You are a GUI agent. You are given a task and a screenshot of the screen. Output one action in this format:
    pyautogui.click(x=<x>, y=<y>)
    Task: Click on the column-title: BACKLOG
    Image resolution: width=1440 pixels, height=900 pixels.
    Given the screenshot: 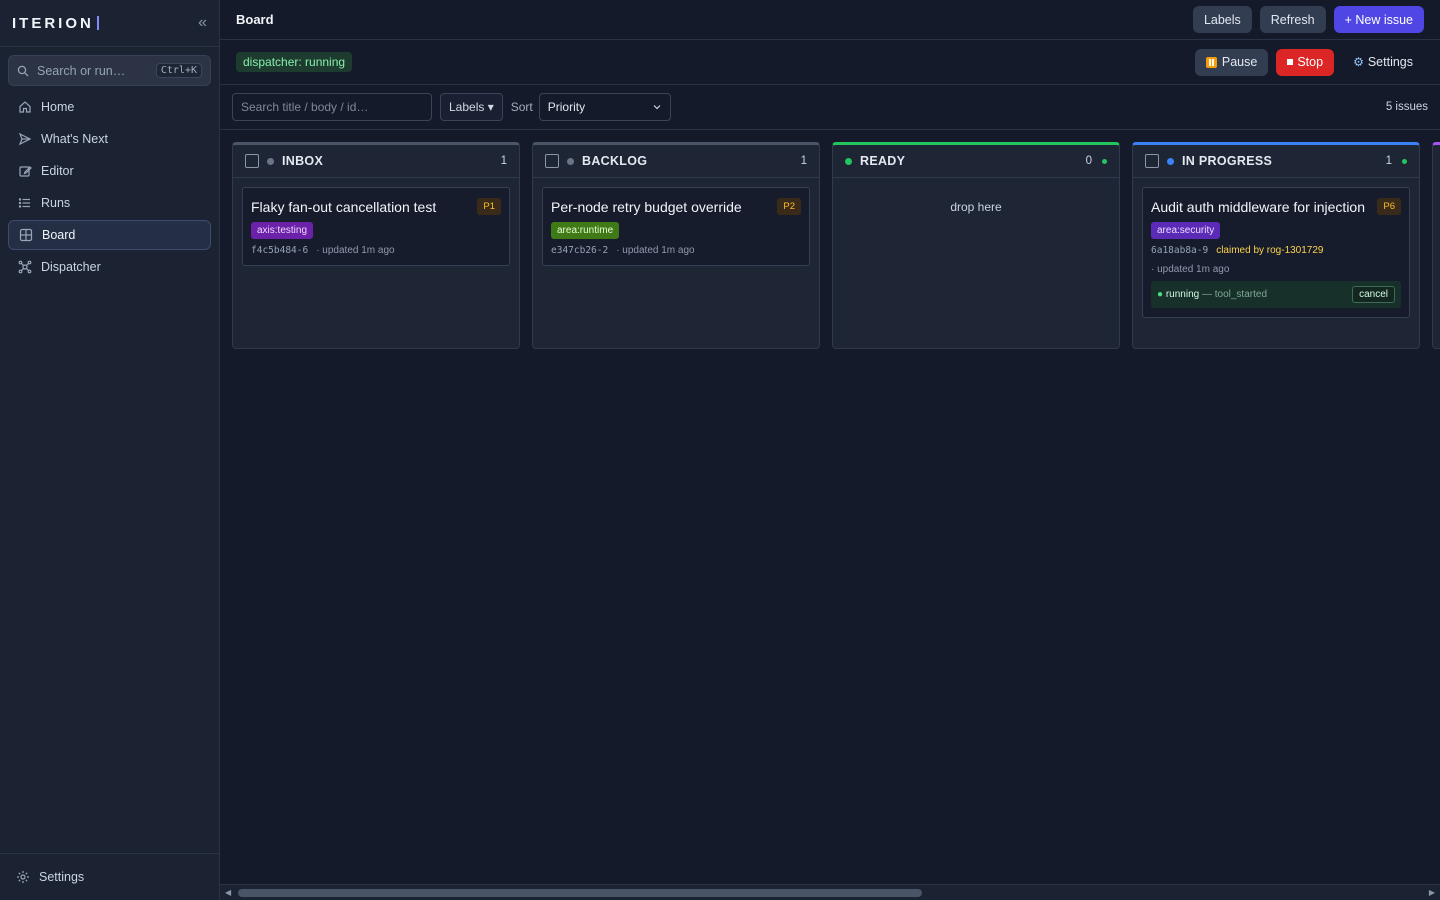 What is the action you would take?
    pyautogui.click(x=615, y=161)
    